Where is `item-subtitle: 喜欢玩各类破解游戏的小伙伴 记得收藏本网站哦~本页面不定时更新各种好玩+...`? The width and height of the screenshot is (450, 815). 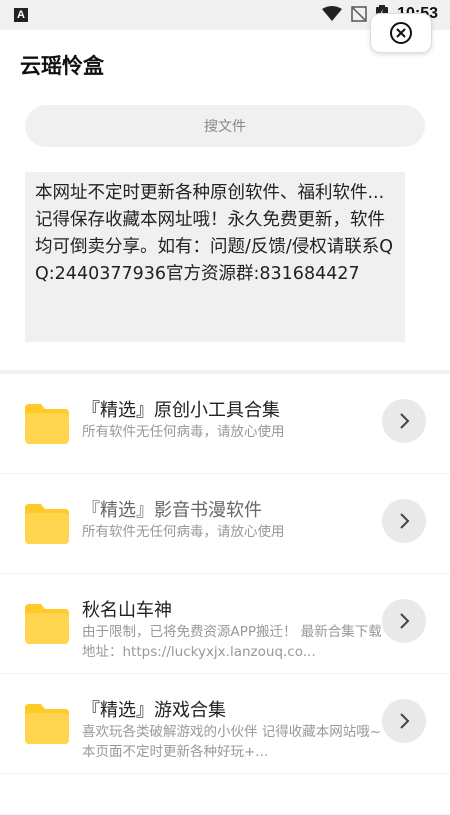 item-subtitle: 喜欢玩各类破解游戏的小伙伴 记得收藏本网站哦~本页面不定时更新各种好玩+... is located at coordinates (232, 742).